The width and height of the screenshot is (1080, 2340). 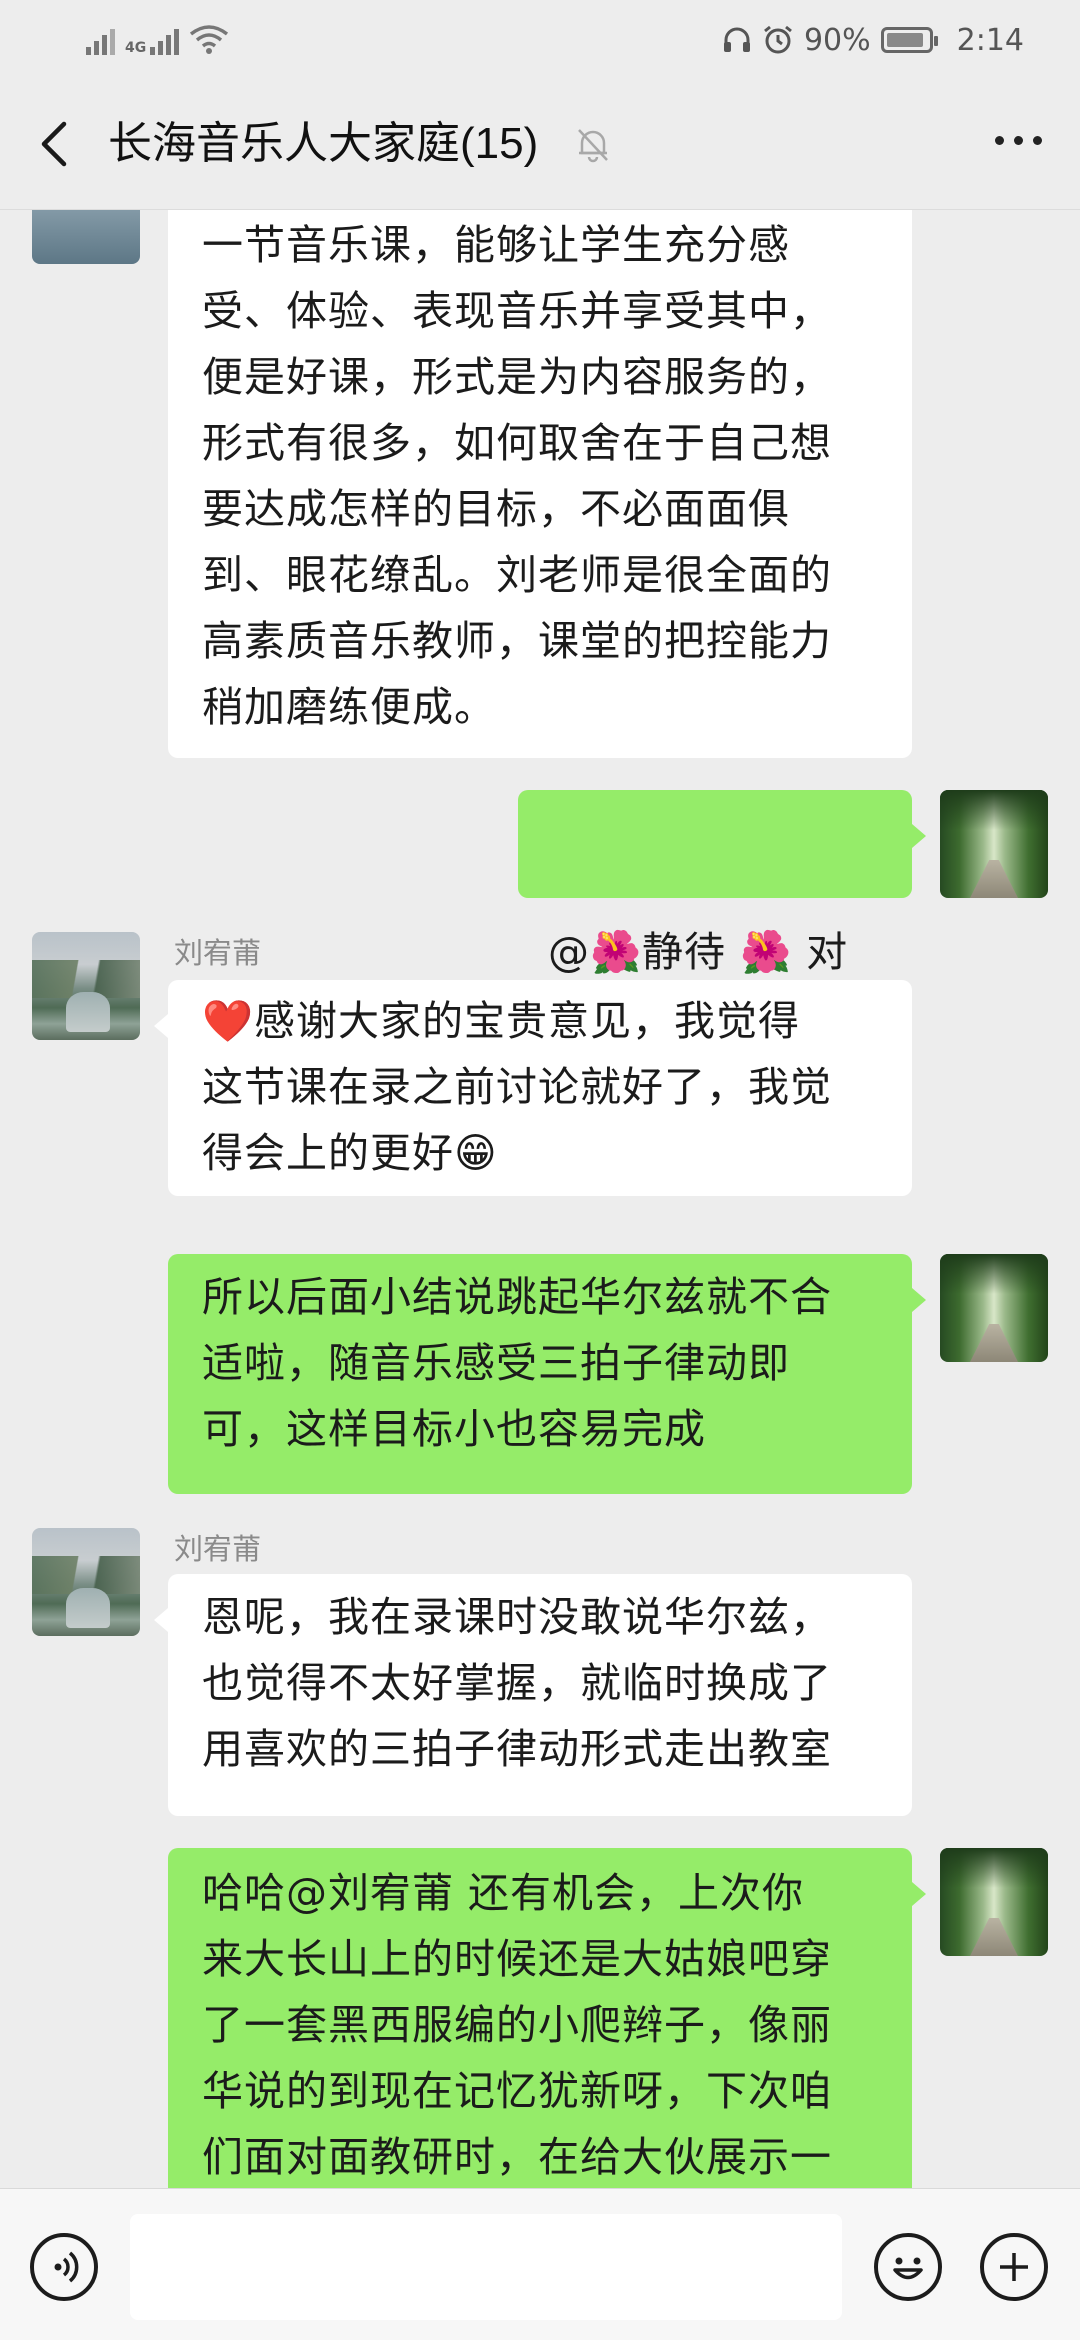 I want to click on status-left: 4G, so click(x=157, y=40).